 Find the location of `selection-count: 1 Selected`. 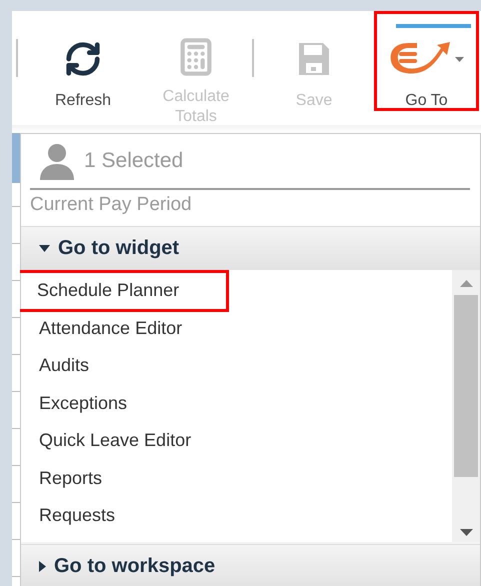

selection-count: 1 Selected is located at coordinates (134, 161).